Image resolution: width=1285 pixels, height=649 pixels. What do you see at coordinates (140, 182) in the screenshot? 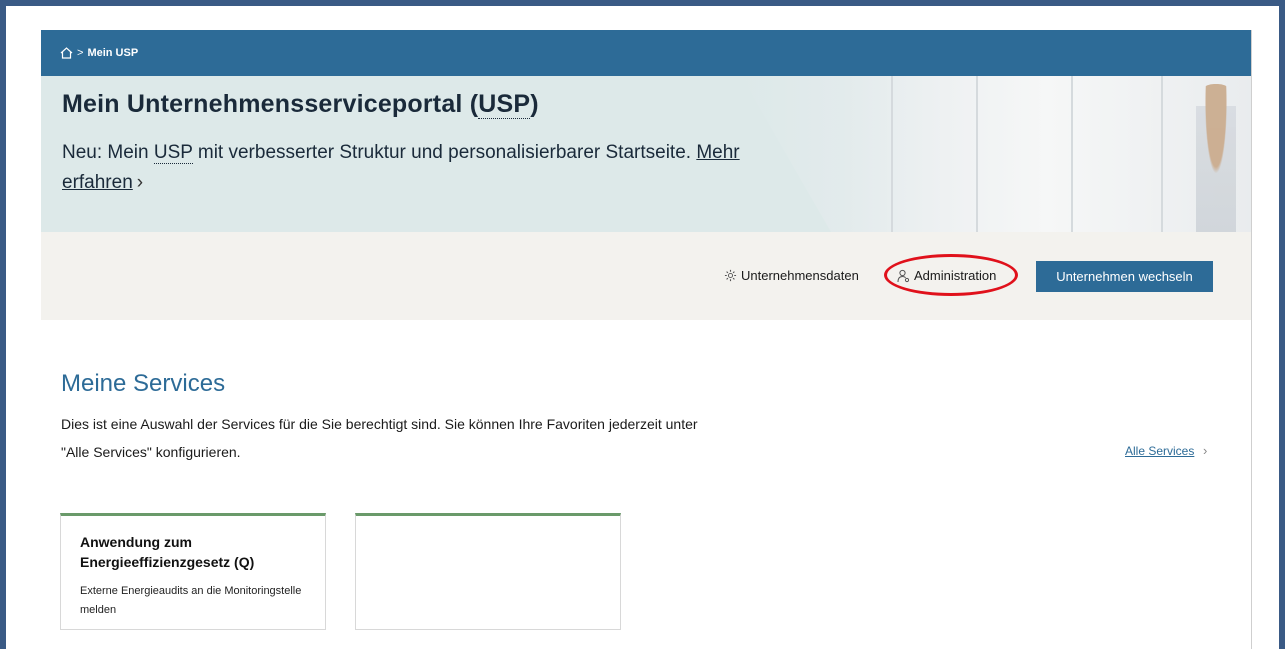
I see `learn-more-chevron-icon: ›` at bounding box center [140, 182].